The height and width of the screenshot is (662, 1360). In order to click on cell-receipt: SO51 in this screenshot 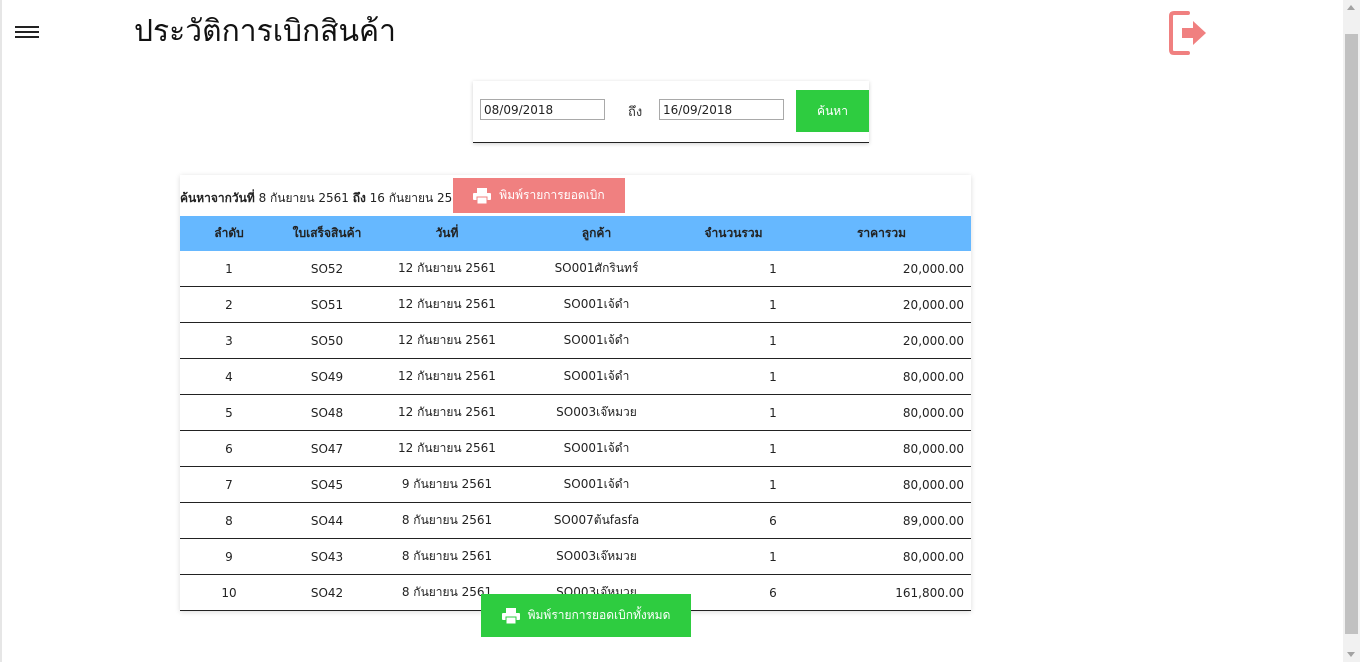, I will do `click(327, 304)`.